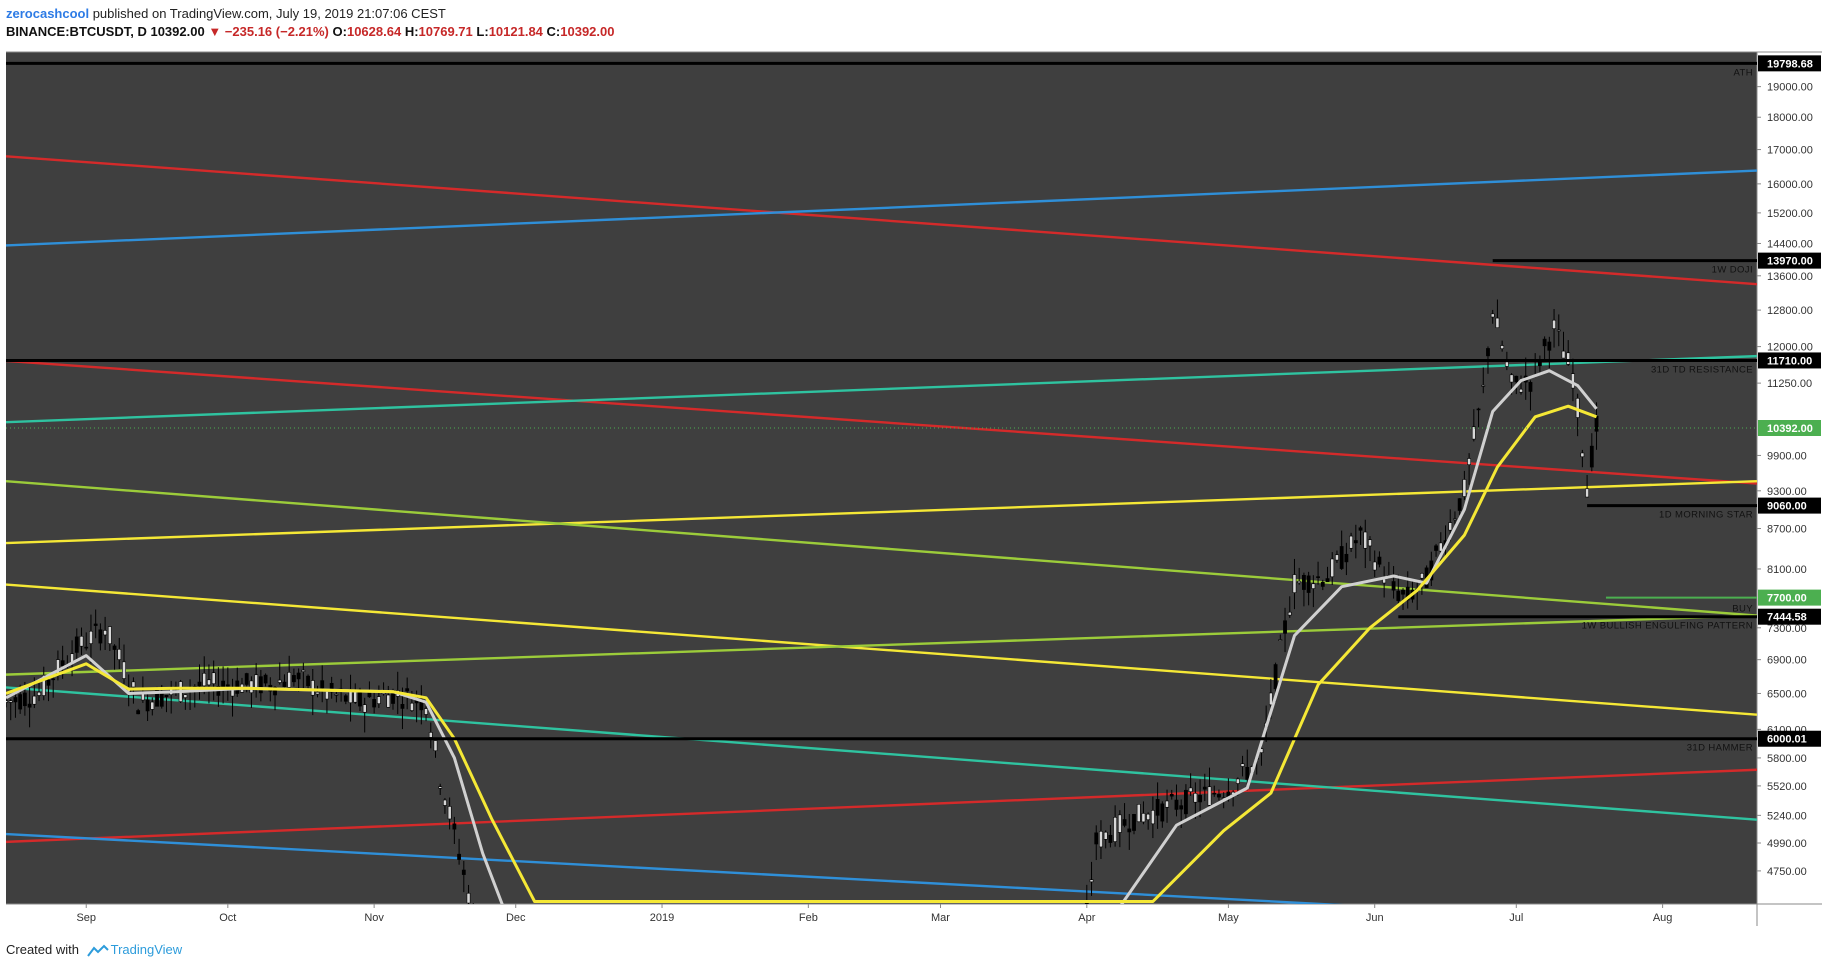 The width and height of the screenshot is (1828, 968). I want to click on x-tick-label: May, so click(1228, 918).